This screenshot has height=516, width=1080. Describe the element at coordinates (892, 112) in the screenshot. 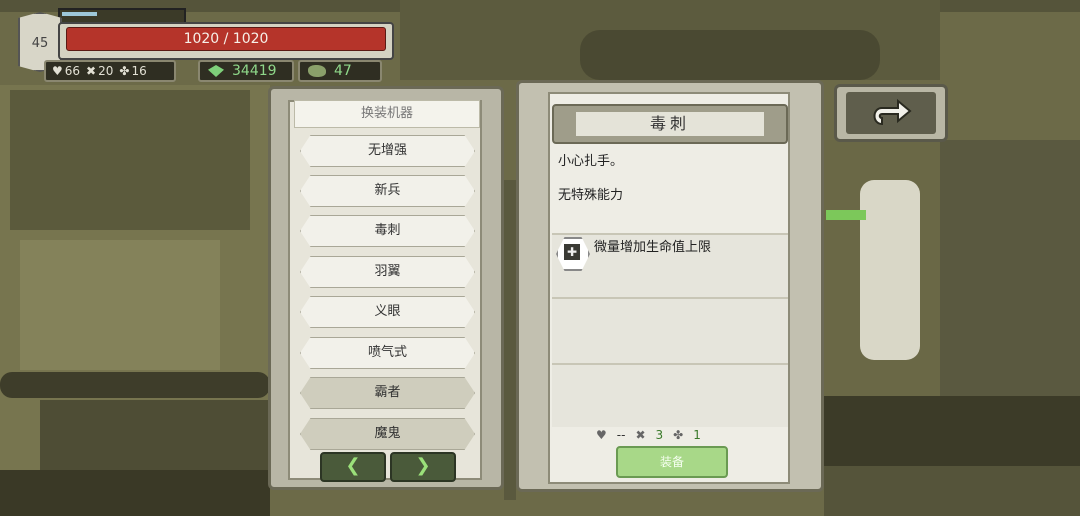

I see `return-arrow-icon` at that location.